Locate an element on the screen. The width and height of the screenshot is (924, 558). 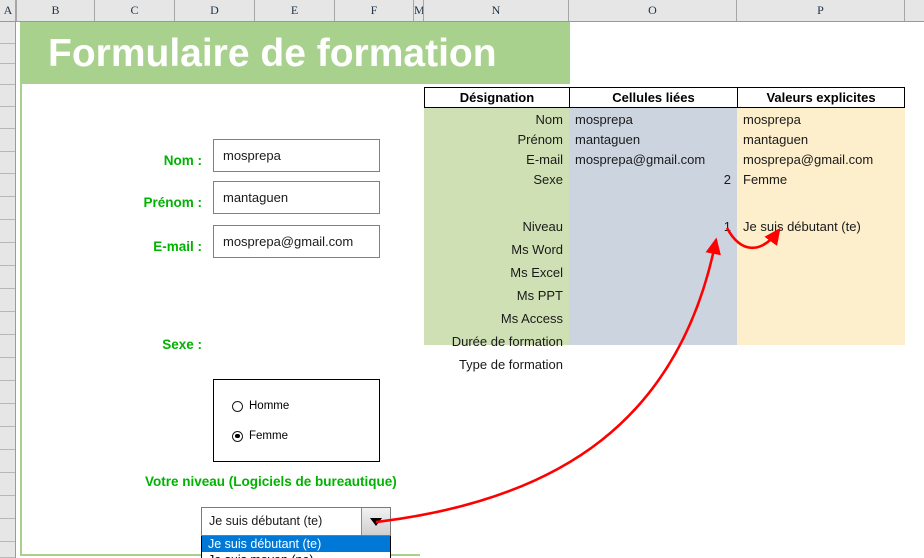
dropdown-niveau: Je suis débutant (te) is located at coordinates (296, 521).